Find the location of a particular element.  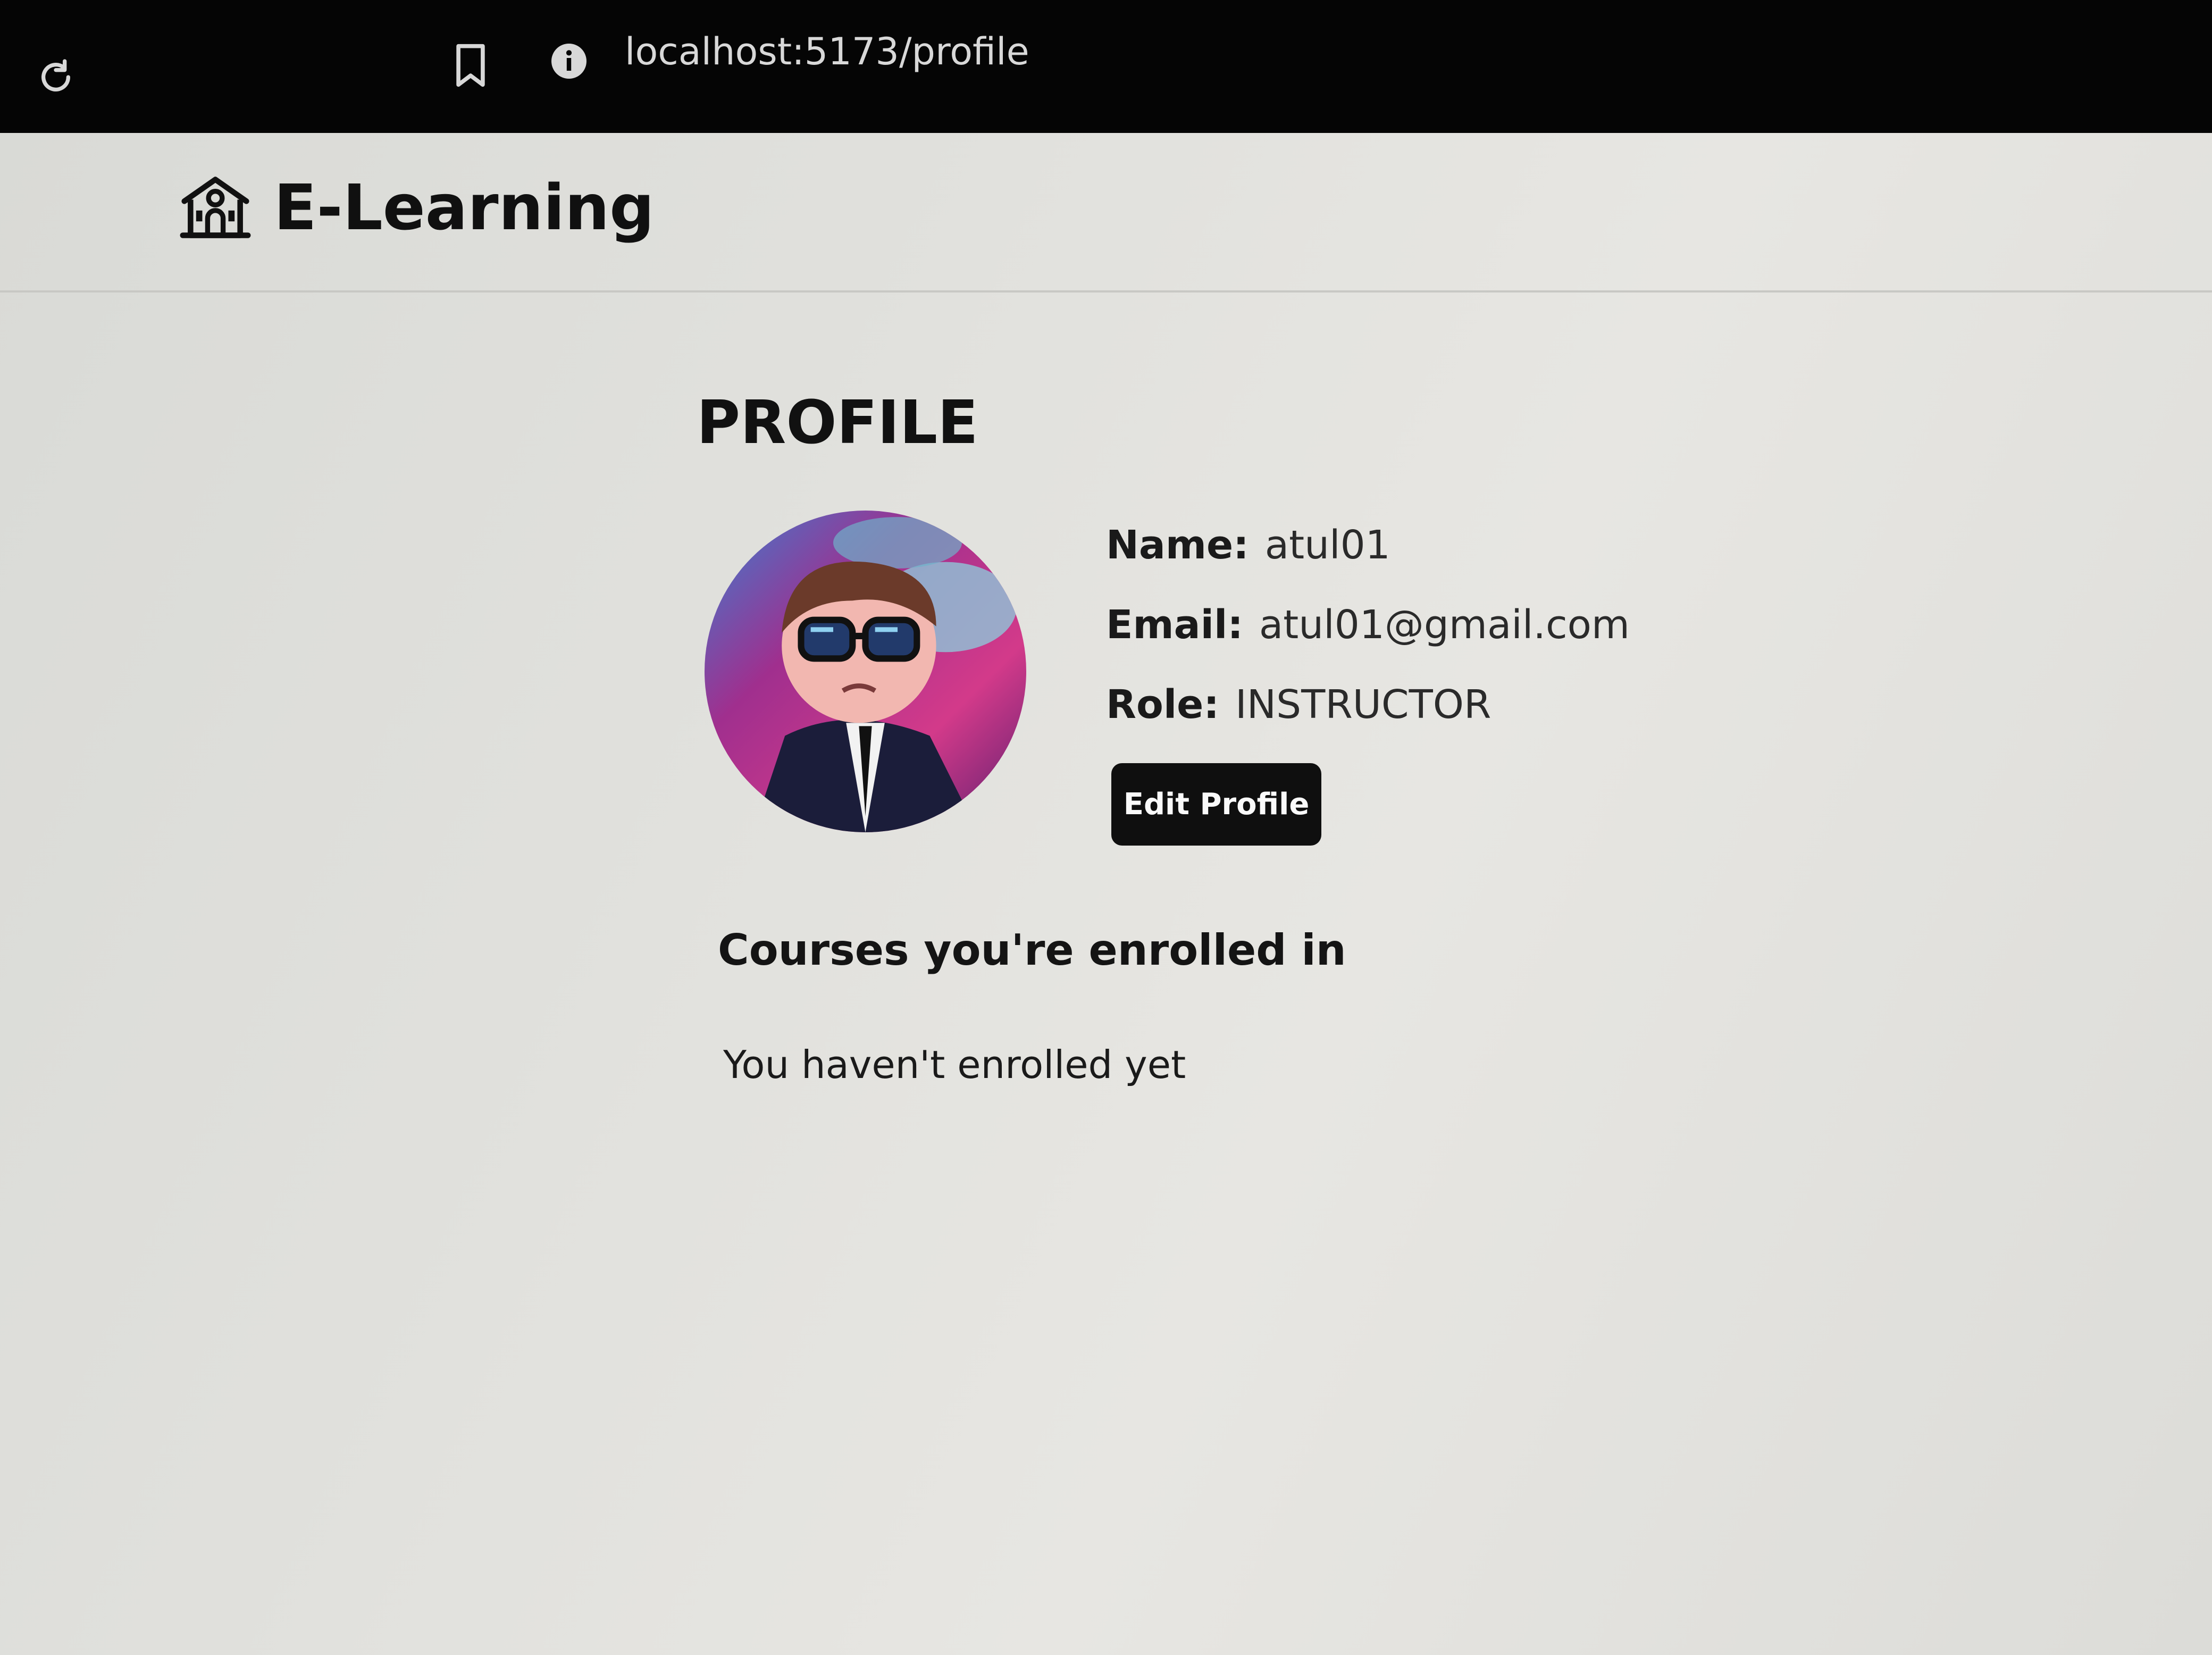

courses-heading: Courses you're enrolled in is located at coordinates (1032, 950).